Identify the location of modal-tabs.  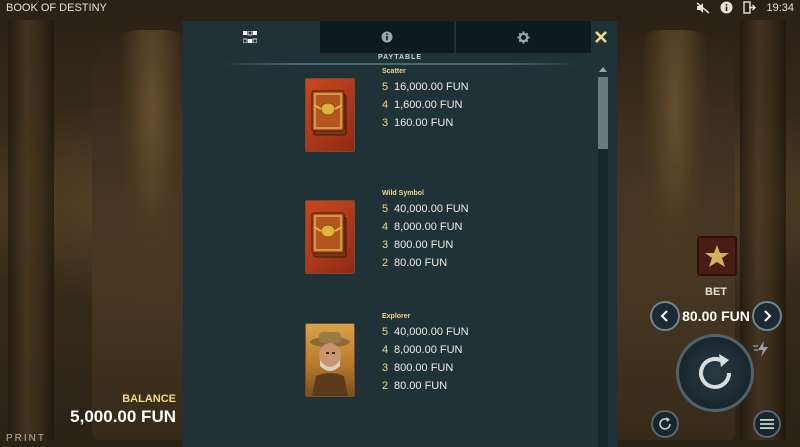
(388, 37).